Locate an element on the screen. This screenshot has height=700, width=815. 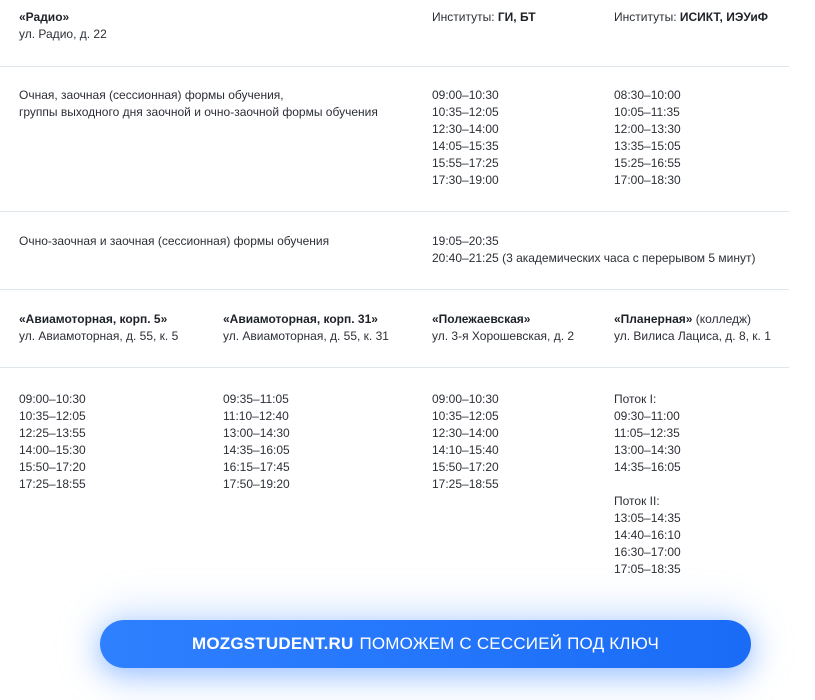
campus-address: ул. 3-я Хорошевская, д. 2 is located at coordinates (503, 336).